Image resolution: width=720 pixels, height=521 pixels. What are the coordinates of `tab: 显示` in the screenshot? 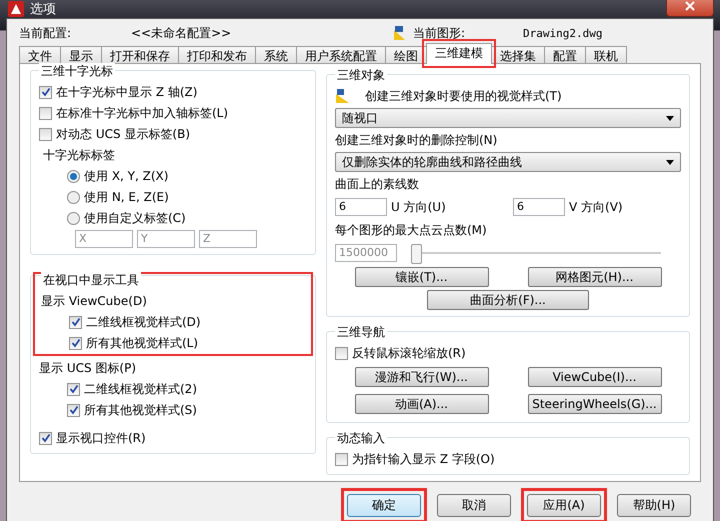 It's located at (81, 55).